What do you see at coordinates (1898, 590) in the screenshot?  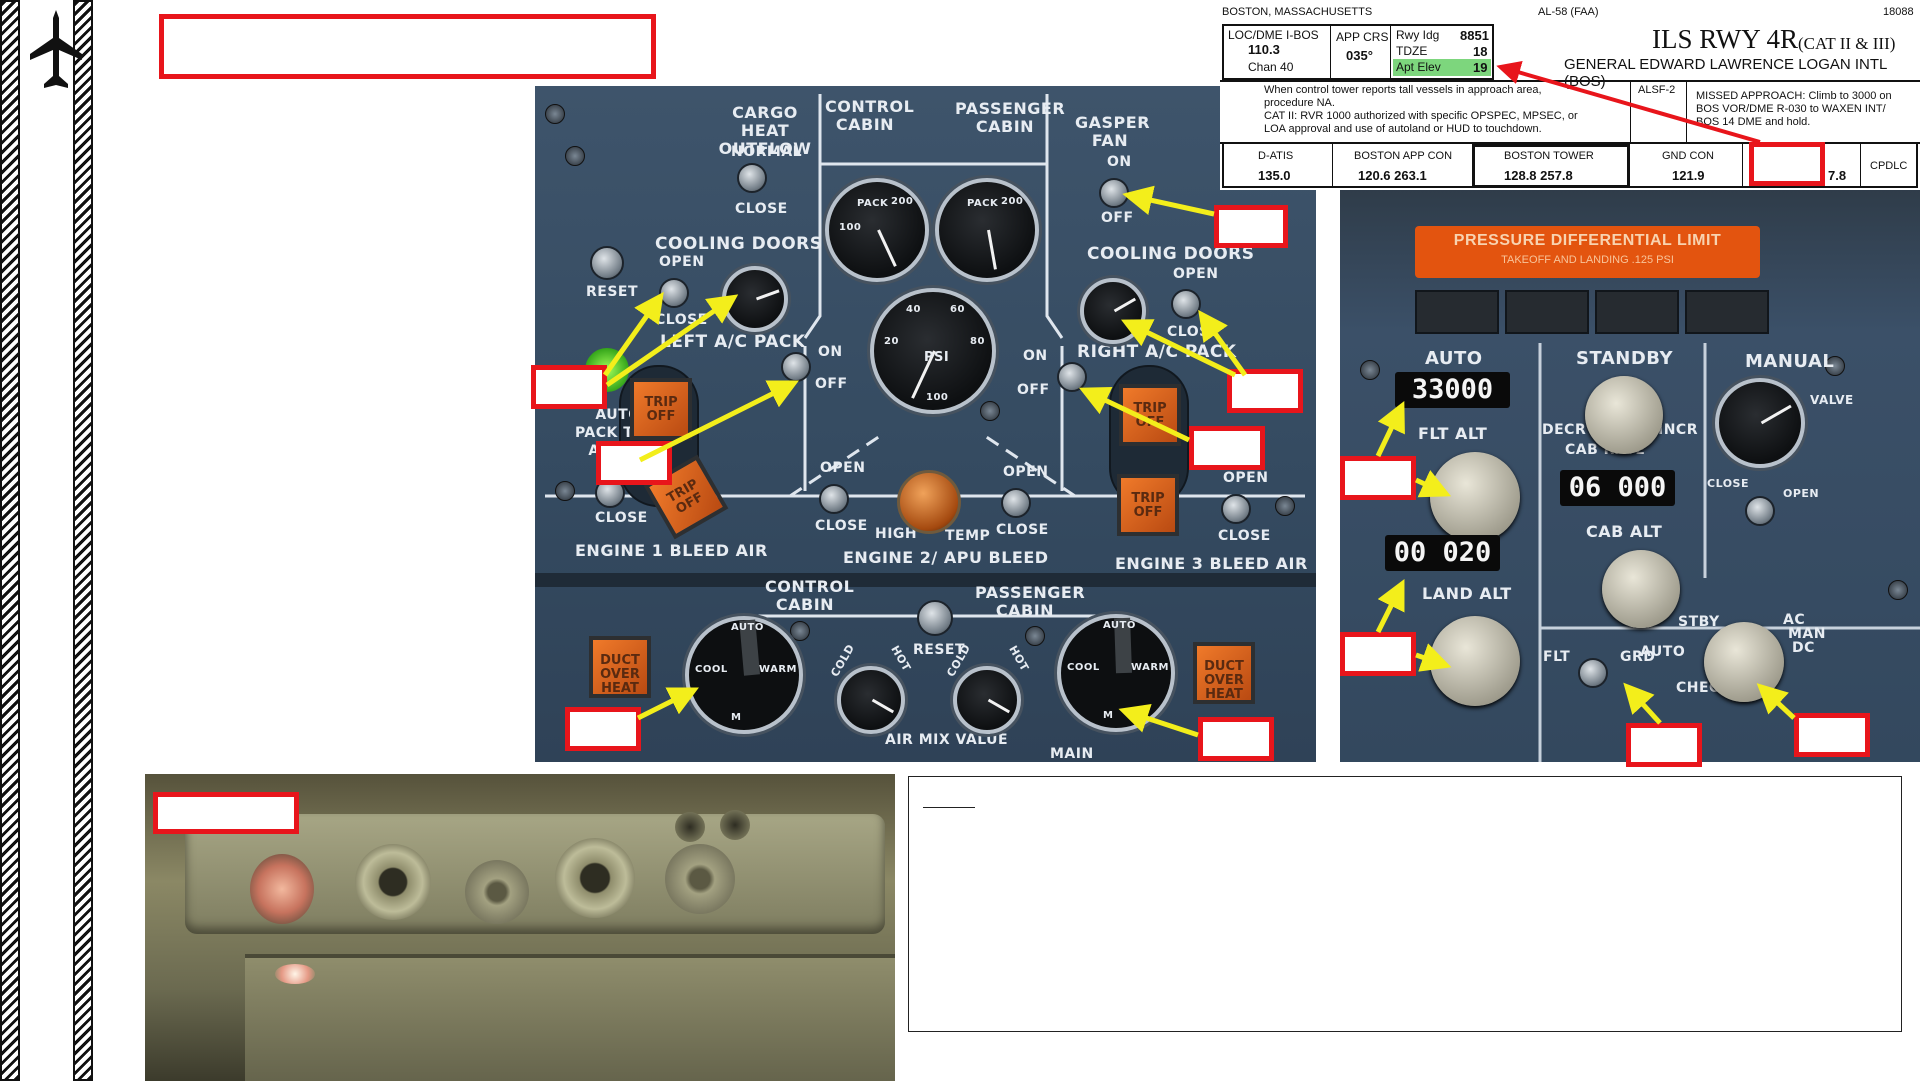 I see `screw-p3` at bounding box center [1898, 590].